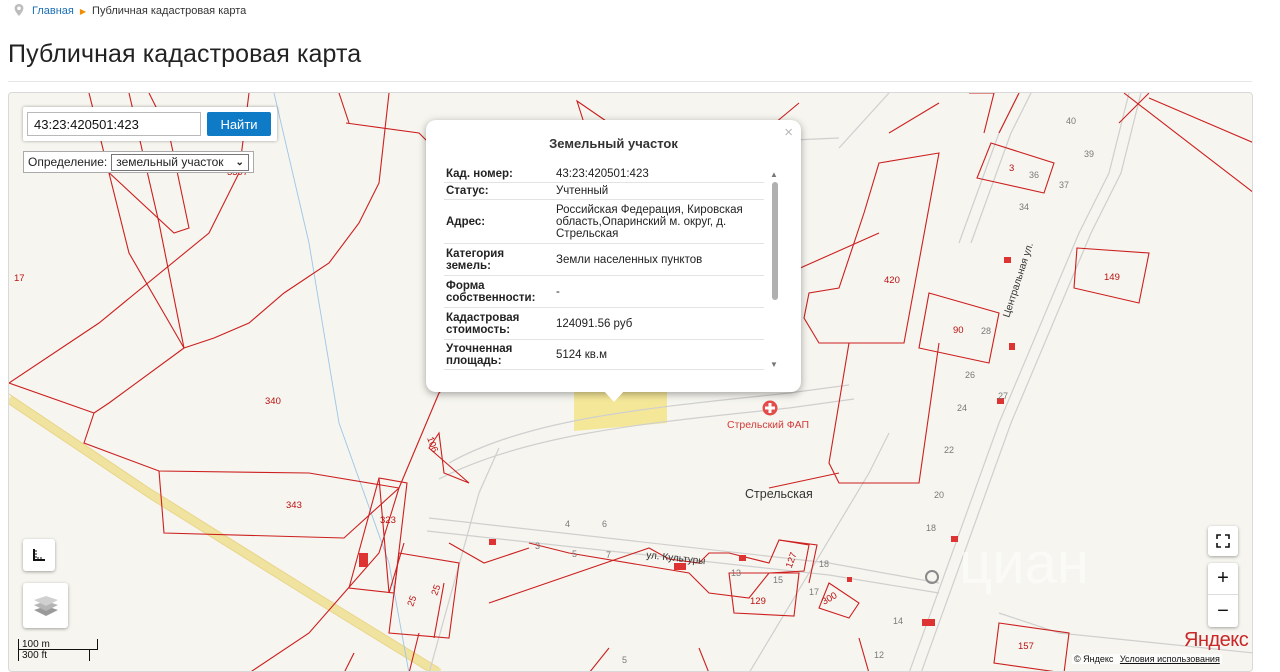  Describe the element at coordinates (1112, 277) in the screenshot. I see `svg-text: 149` at that location.